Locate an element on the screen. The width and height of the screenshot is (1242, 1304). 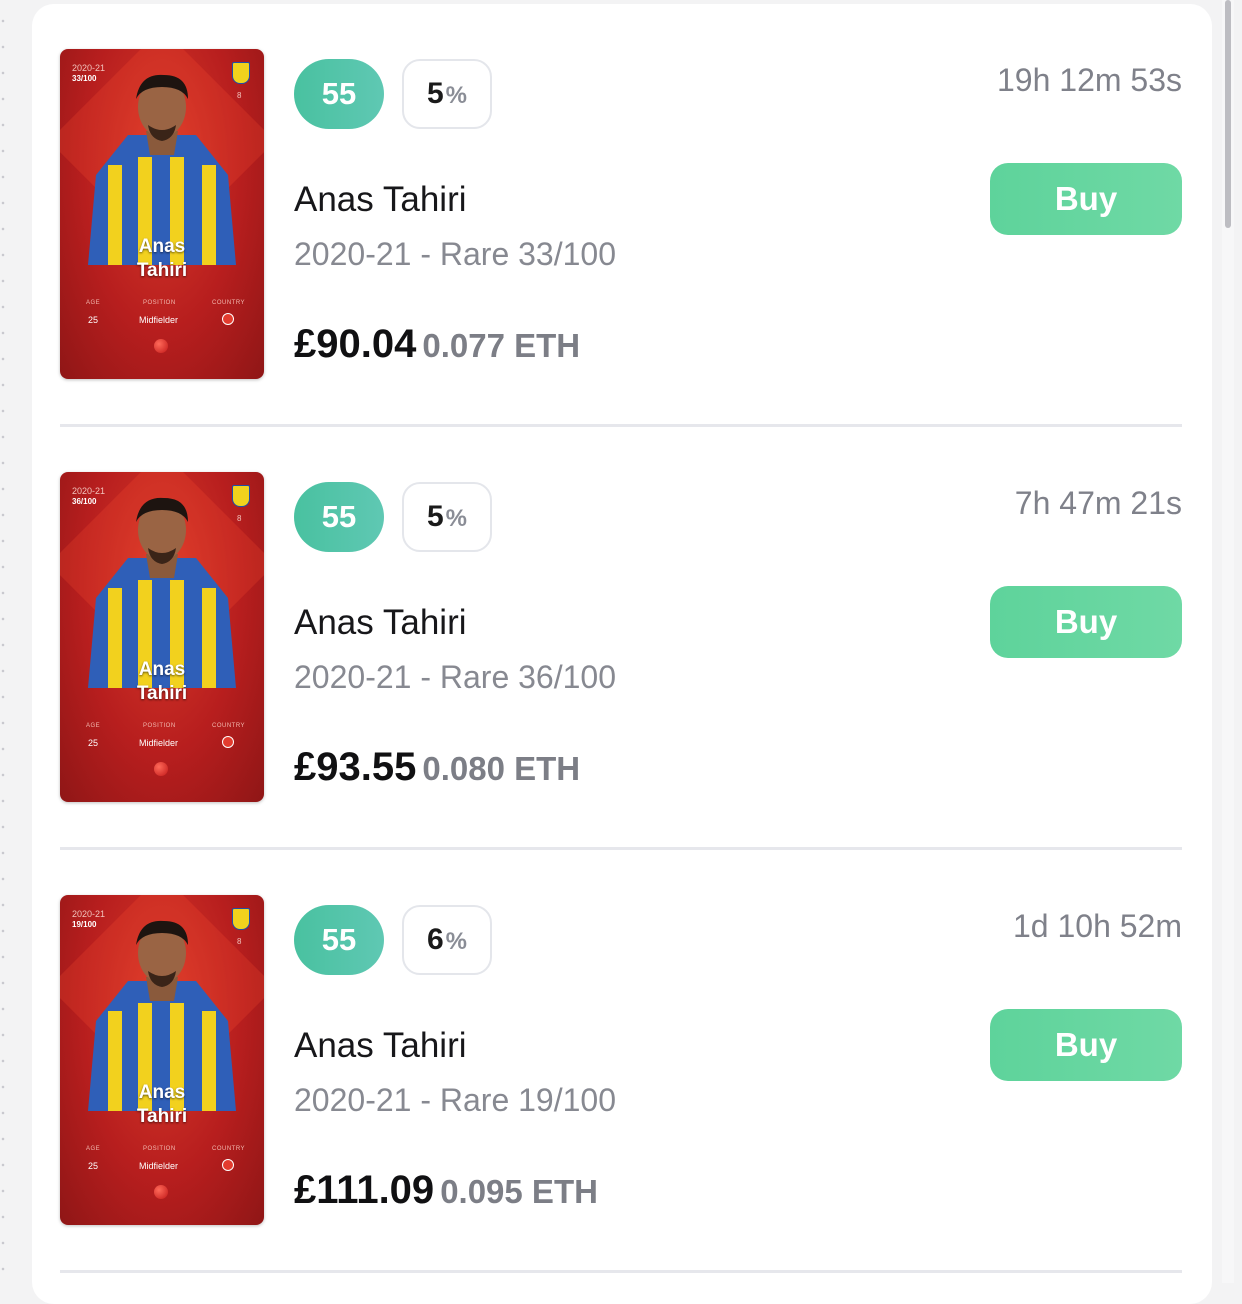
card-edition: 2020-21 - Rare 19/100 is located at coordinates (455, 1100).